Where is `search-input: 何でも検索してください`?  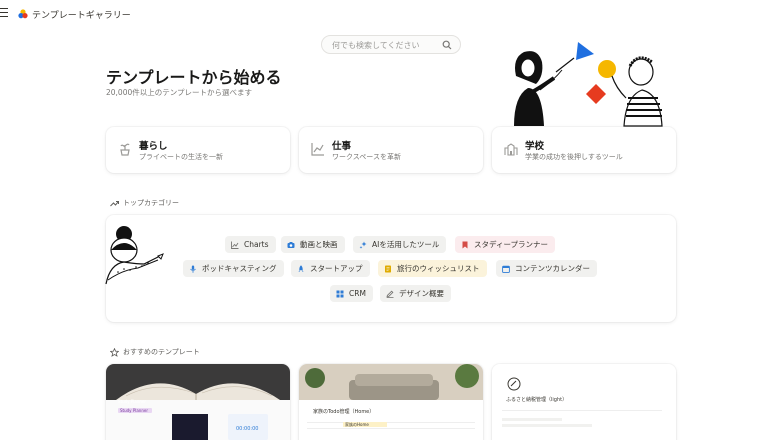
search-input: 何でも検索してください is located at coordinates (391, 44).